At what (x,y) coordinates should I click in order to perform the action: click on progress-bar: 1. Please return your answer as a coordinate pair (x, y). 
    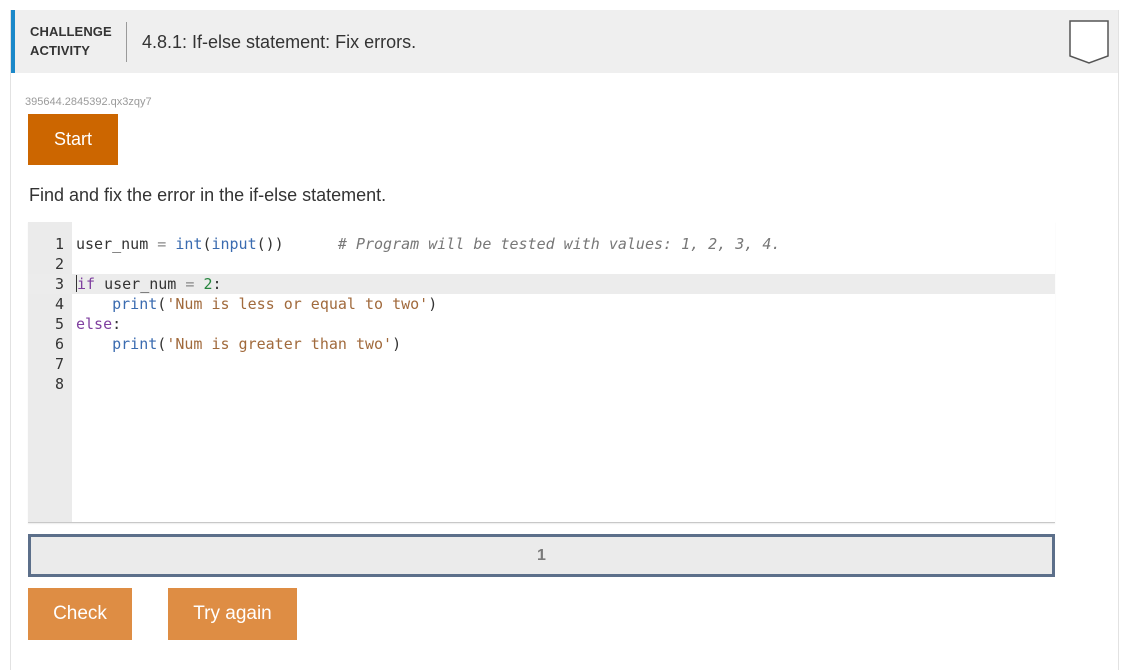
    Looking at the image, I should click on (541, 555).